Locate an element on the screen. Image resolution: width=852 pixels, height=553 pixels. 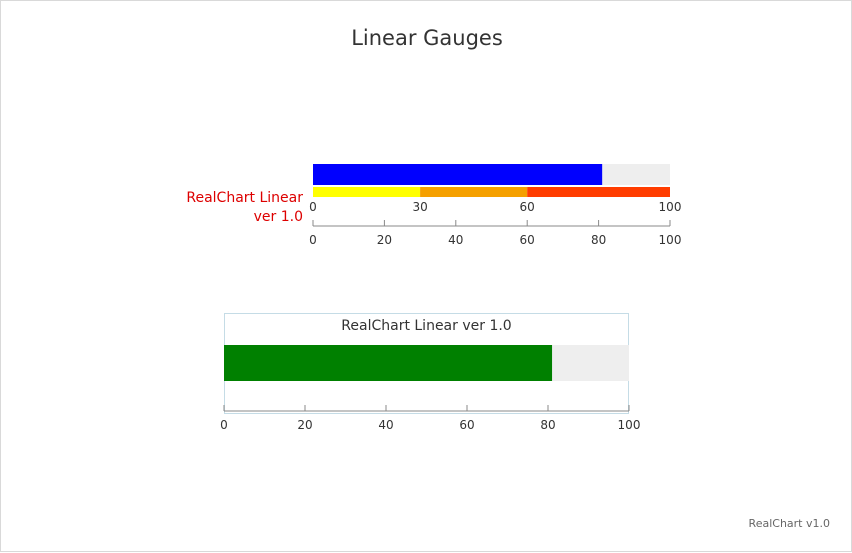
gauge-1-band-label-3: 100 is located at coordinates (670, 207).